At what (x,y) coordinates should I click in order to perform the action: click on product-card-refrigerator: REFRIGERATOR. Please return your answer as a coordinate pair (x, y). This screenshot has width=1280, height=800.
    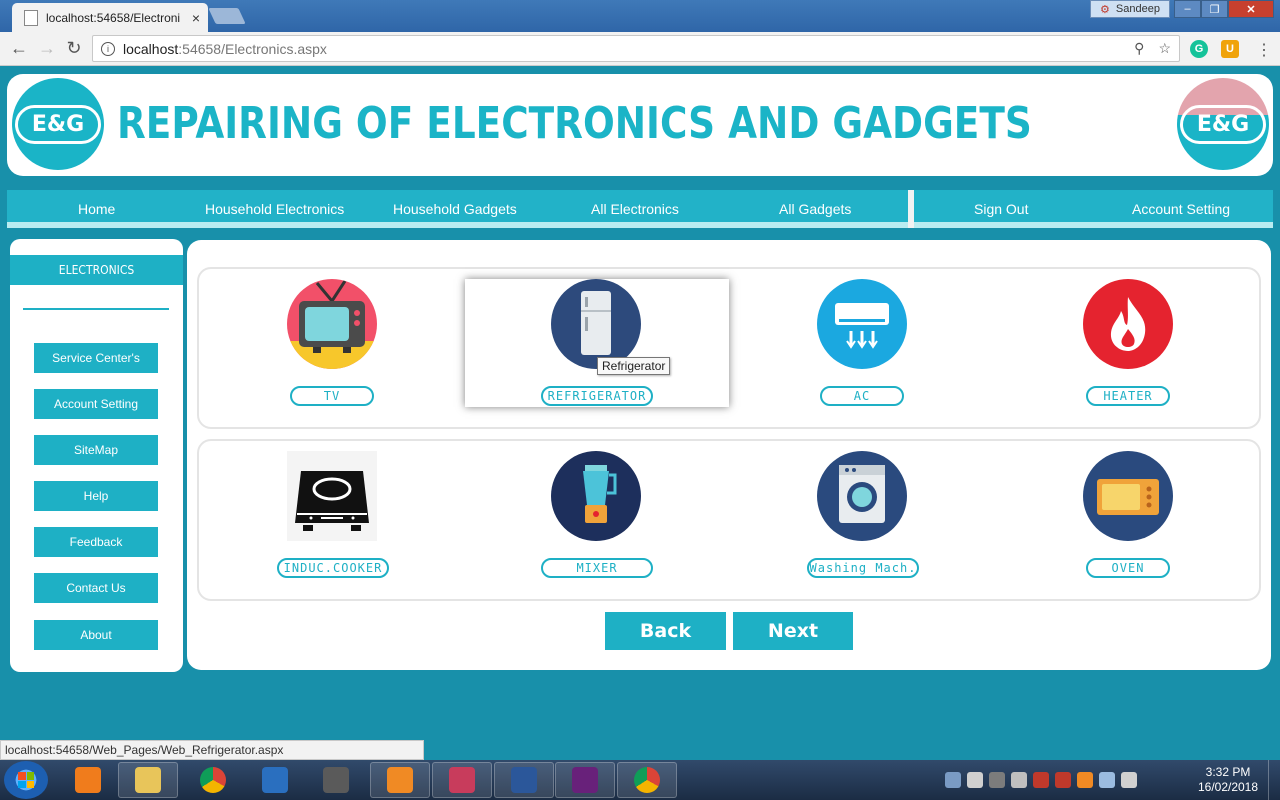
    Looking at the image, I should click on (597, 343).